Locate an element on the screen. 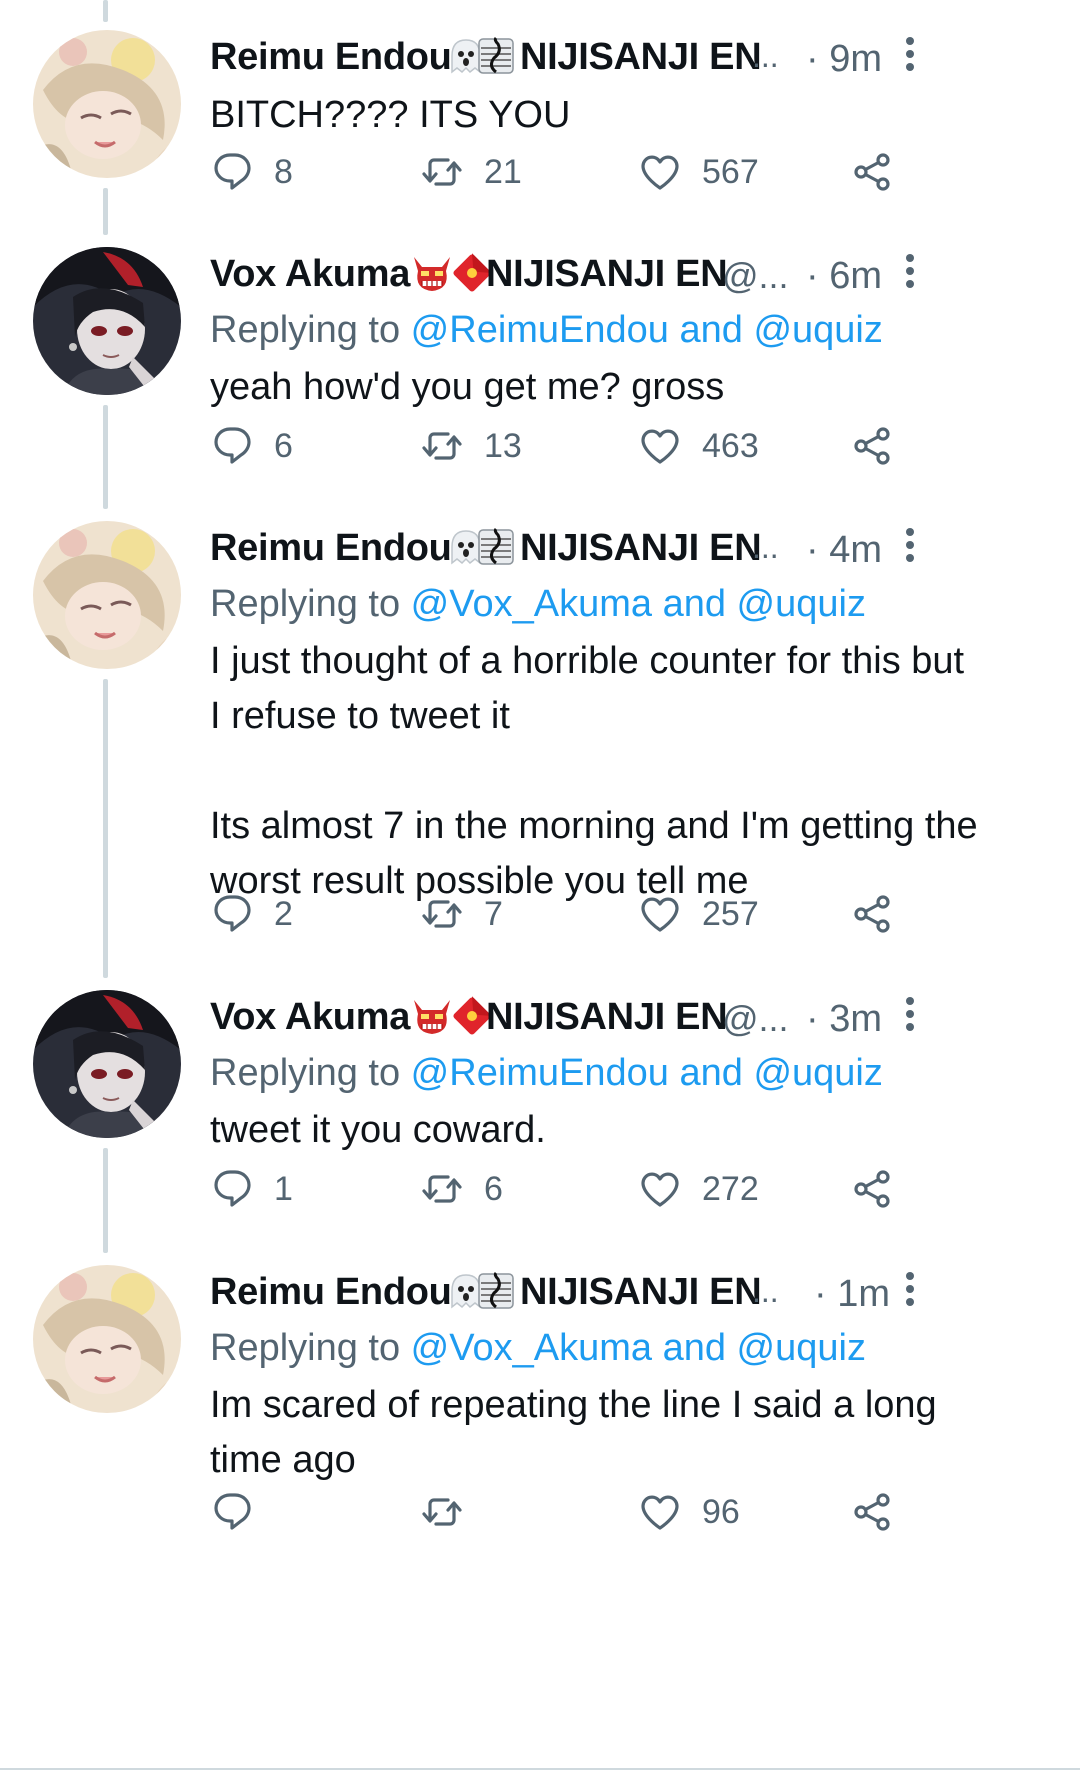 The width and height of the screenshot is (1080, 1774). timestamp: · 9m is located at coordinates (844, 59).